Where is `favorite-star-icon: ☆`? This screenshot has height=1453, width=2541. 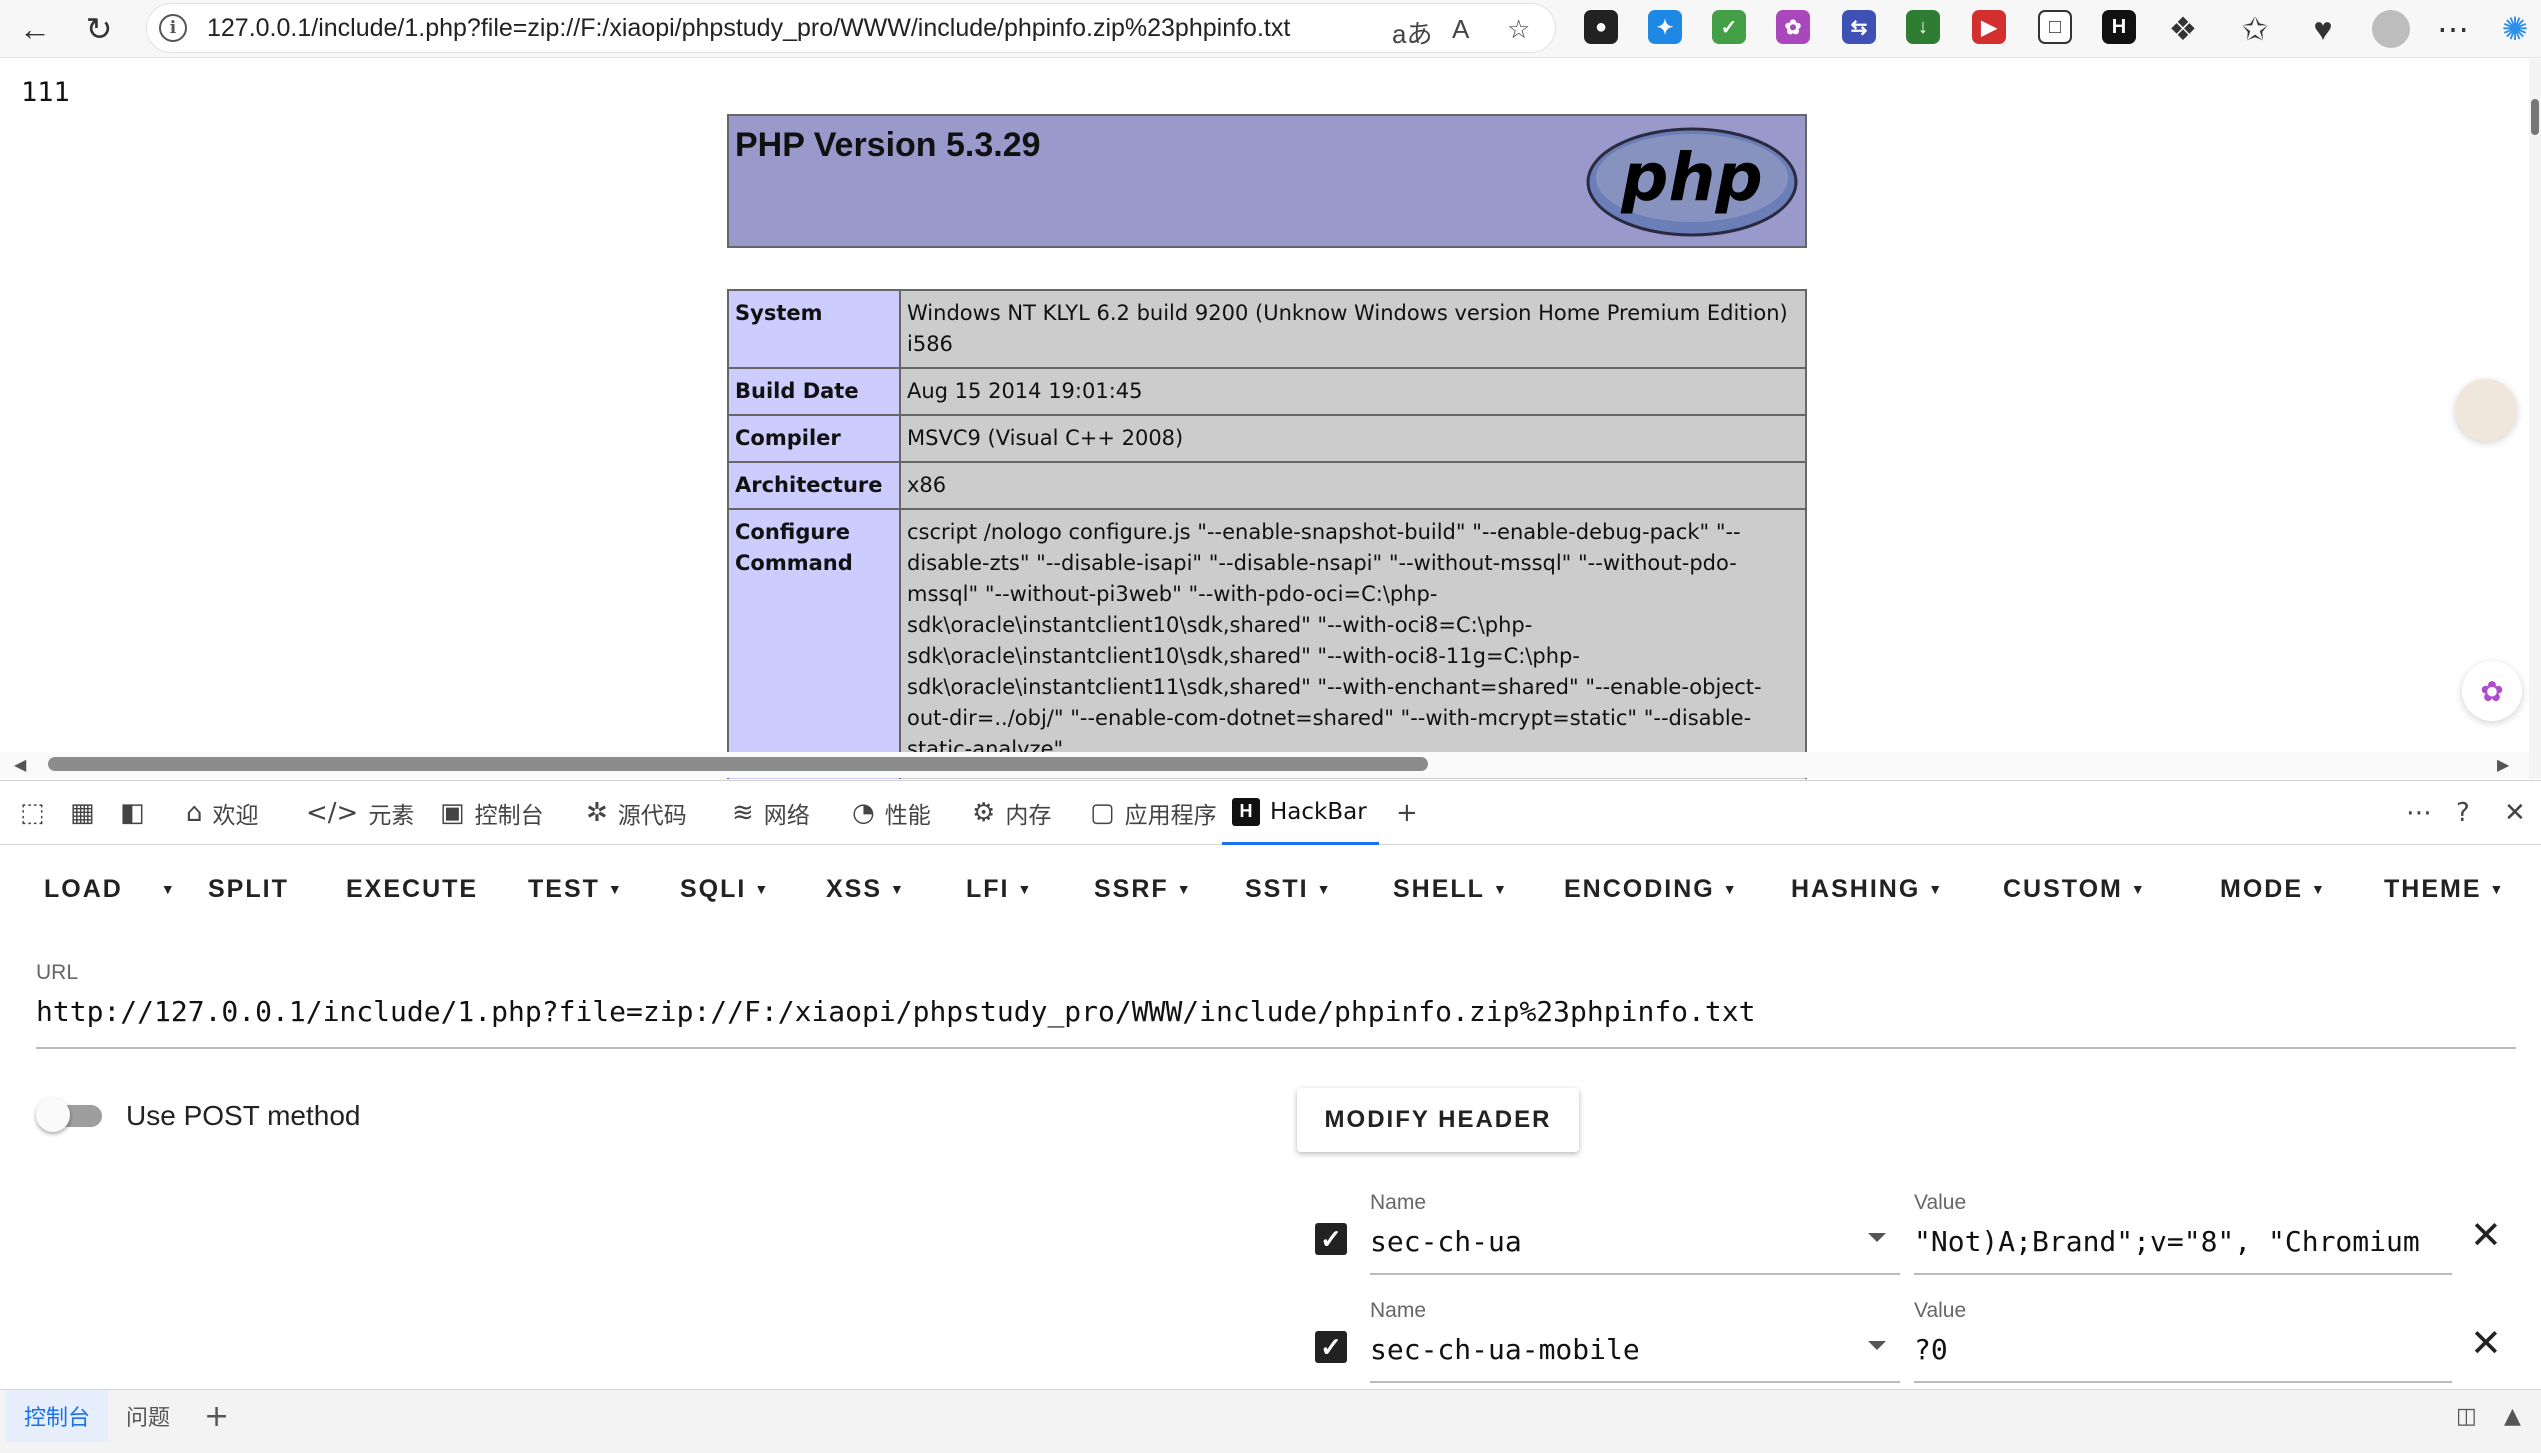 favorite-star-icon: ☆ is located at coordinates (1518, 29).